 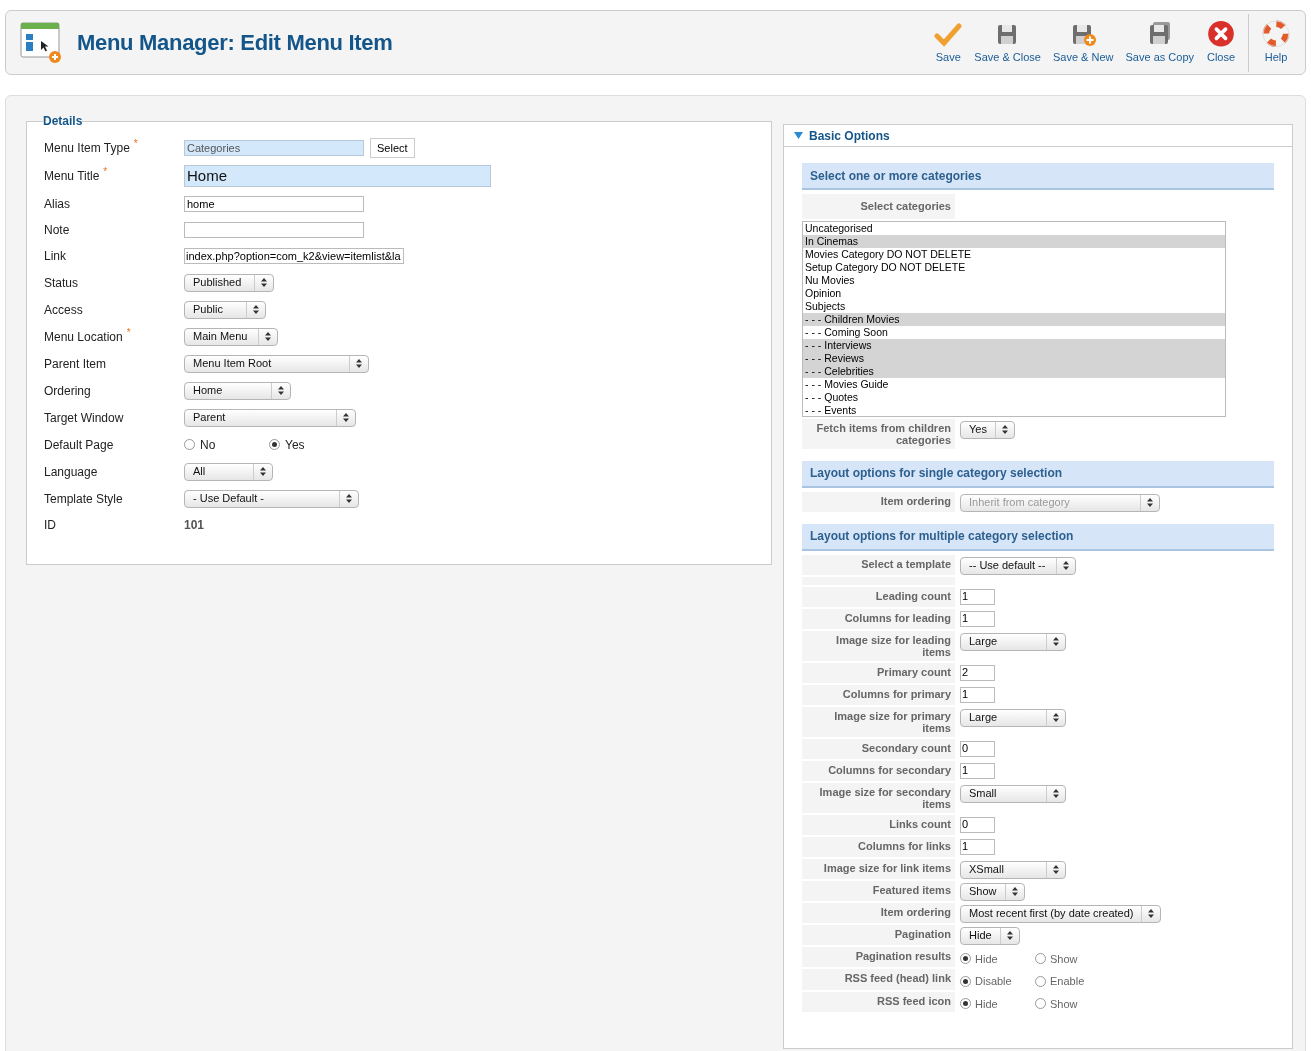 I want to click on toolbar-button: Help, so click(x=1276, y=42).